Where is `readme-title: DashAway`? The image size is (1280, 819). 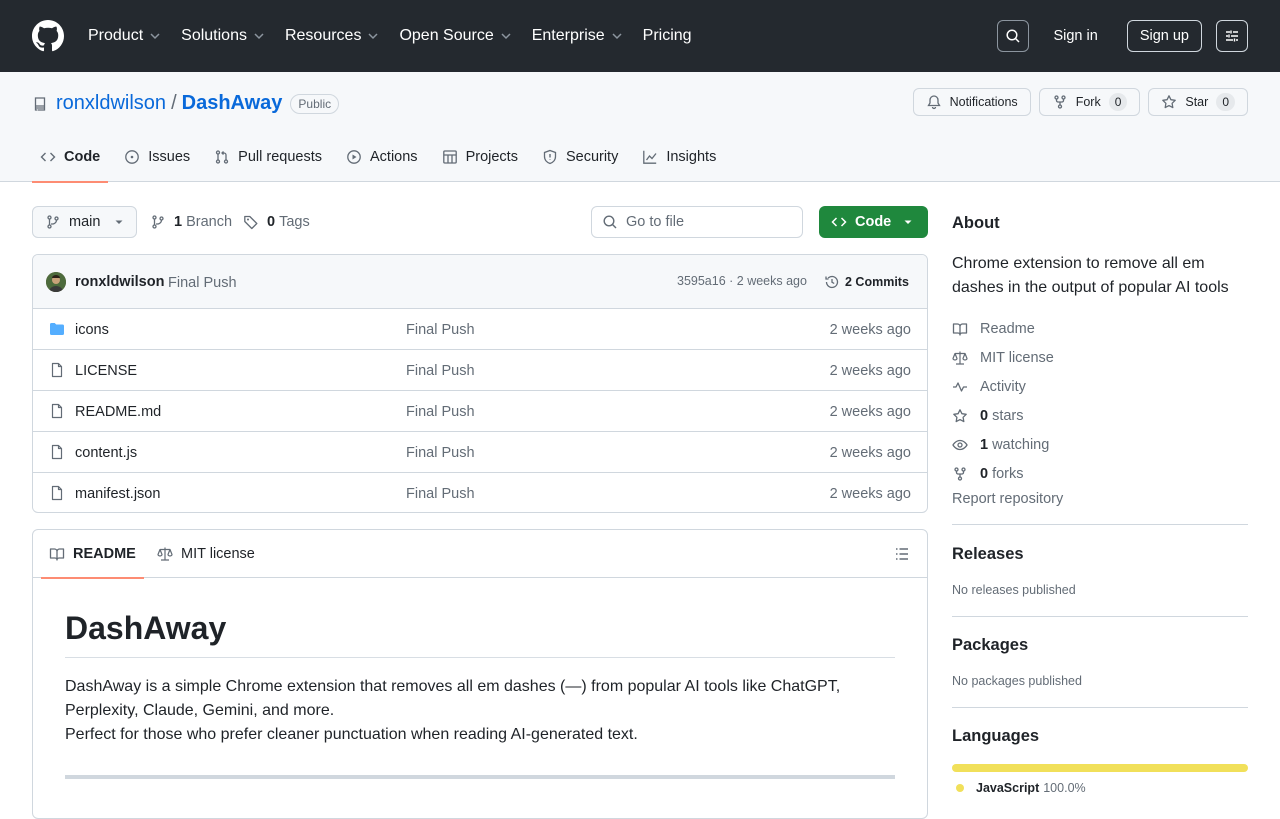 readme-title: DashAway is located at coordinates (480, 634).